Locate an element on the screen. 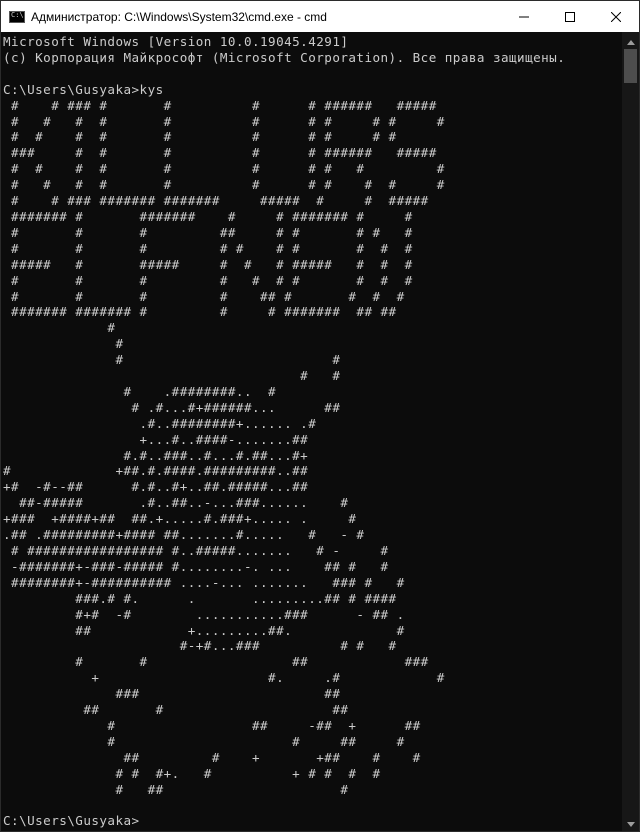  minimize-button is located at coordinates (524, 16).